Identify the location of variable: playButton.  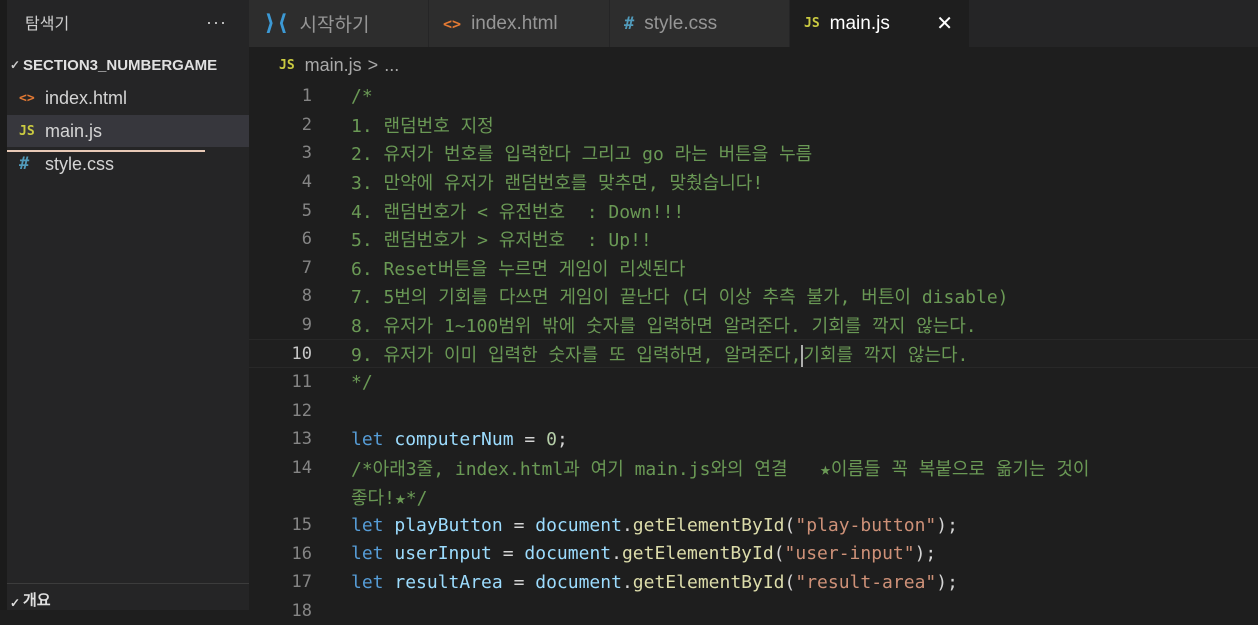
(448, 525).